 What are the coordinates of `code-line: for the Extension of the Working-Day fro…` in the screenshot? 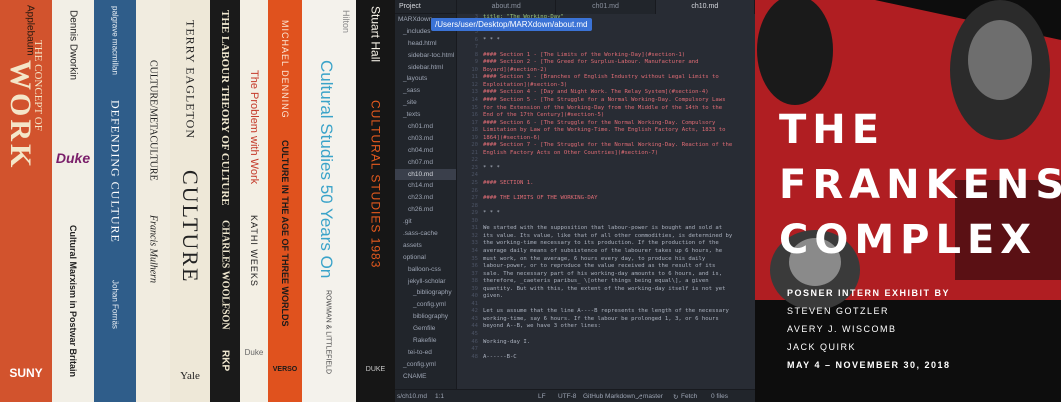 It's located at (603, 107).